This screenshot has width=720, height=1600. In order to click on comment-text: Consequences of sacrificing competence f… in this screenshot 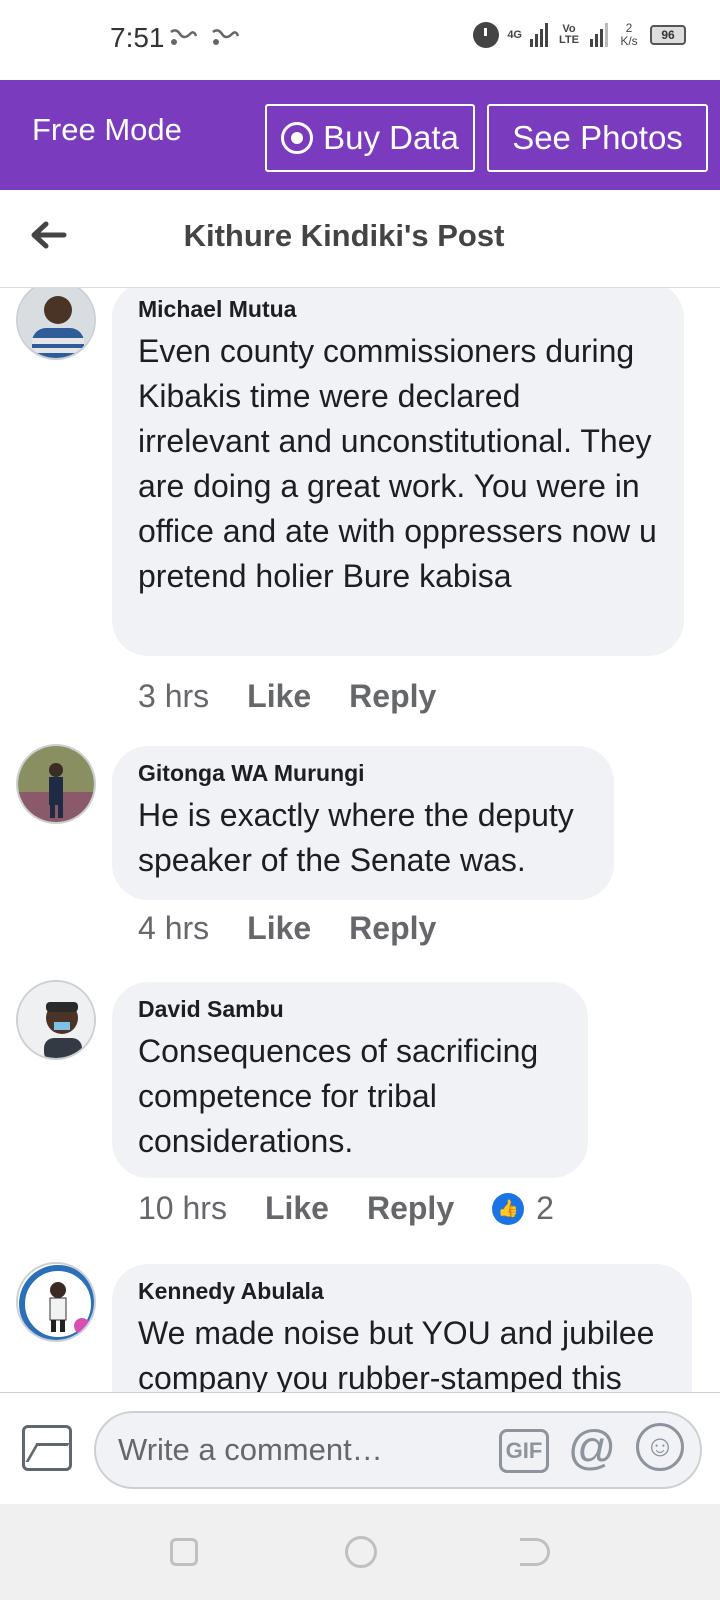, I will do `click(338, 1096)`.